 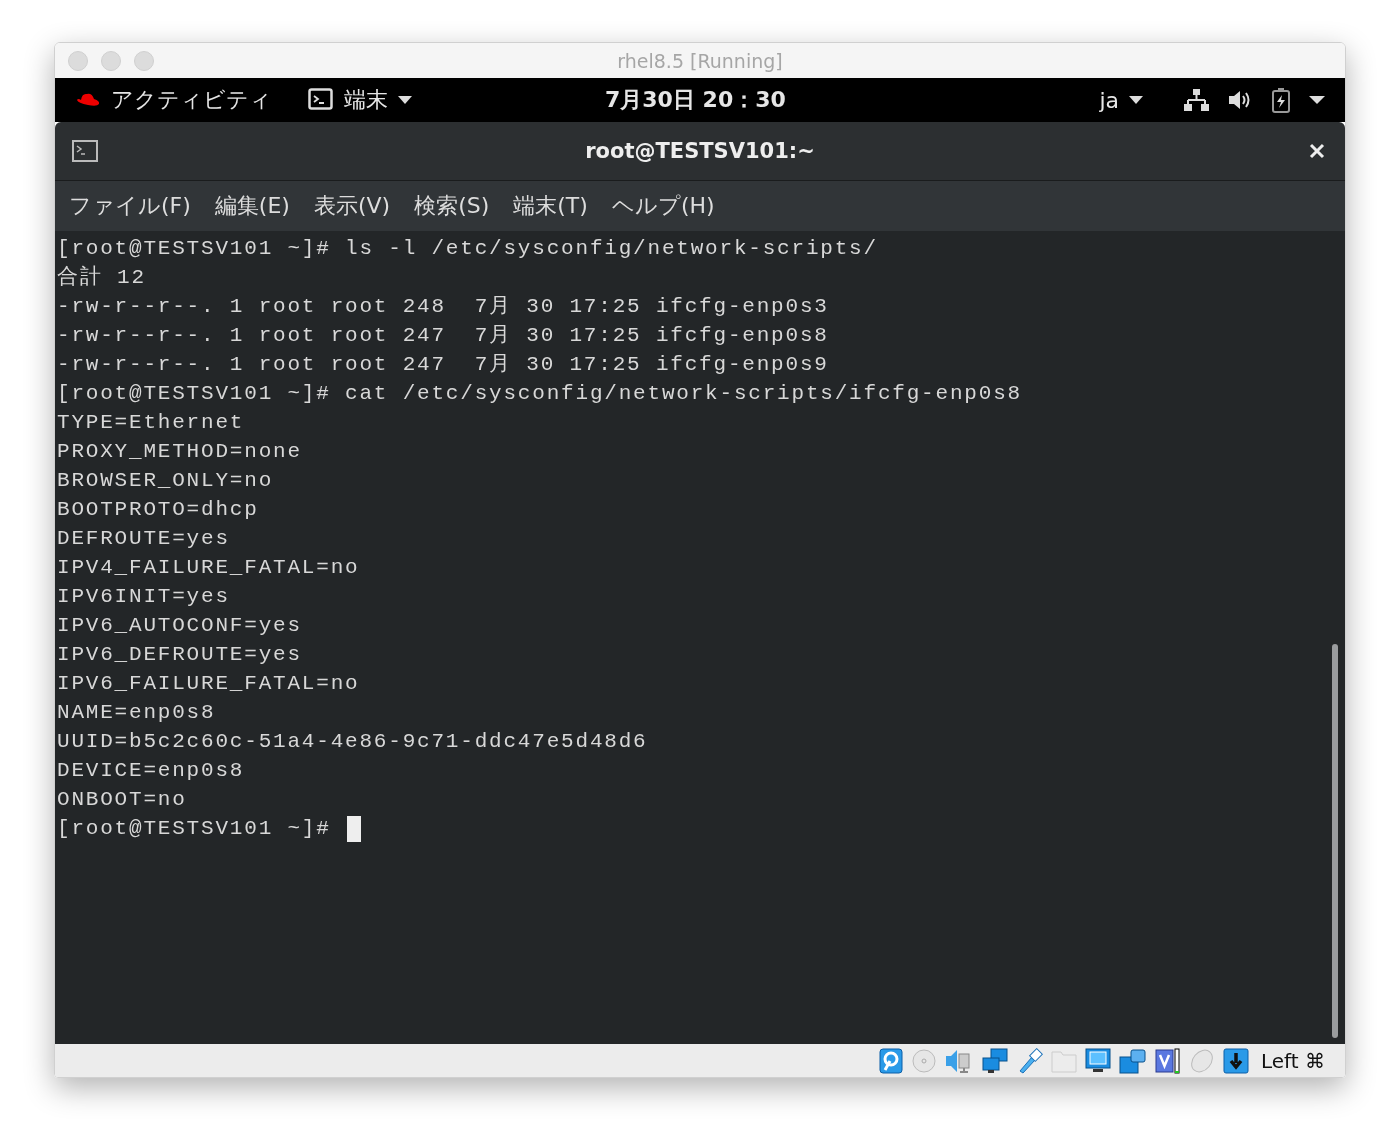 I want to click on system-menu, so click(x=1254, y=100).